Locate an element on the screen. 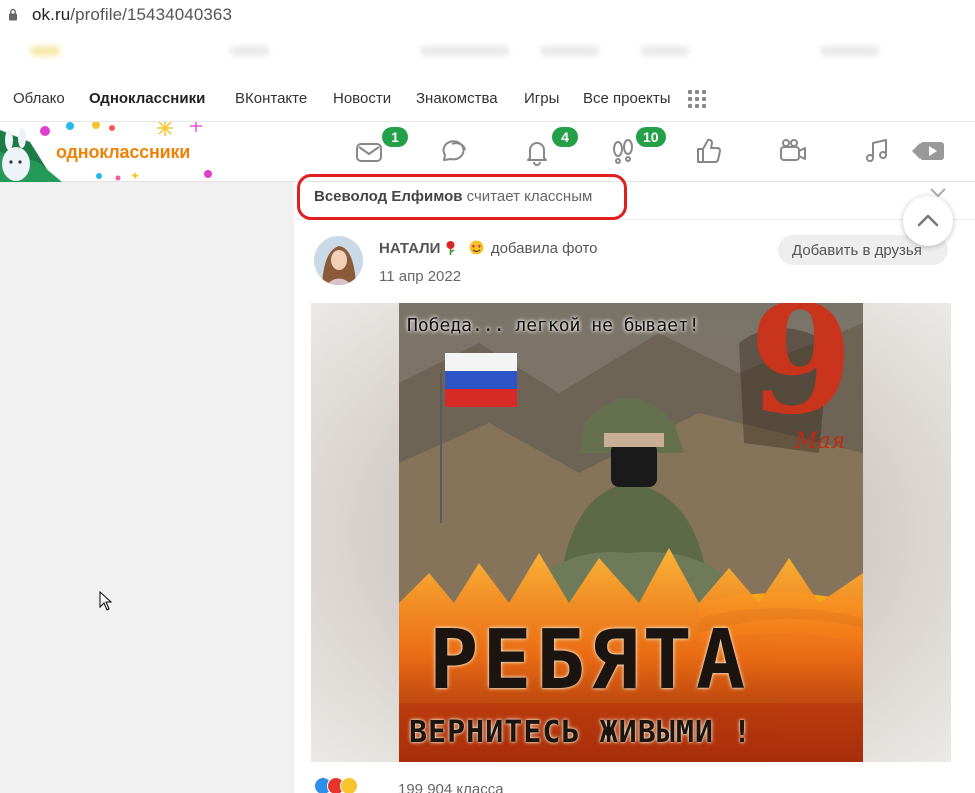 This screenshot has width=975, height=793. photo-nine: 9 is located at coordinates (801, 375).